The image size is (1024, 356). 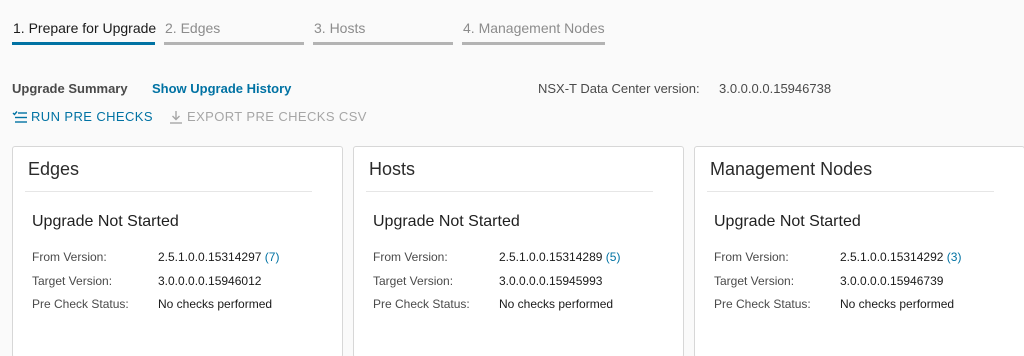 What do you see at coordinates (892, 281) in the screenshot?
I see `target-version-value: 3.0.0.0.0.15946739` at bounding box center [892, 281].